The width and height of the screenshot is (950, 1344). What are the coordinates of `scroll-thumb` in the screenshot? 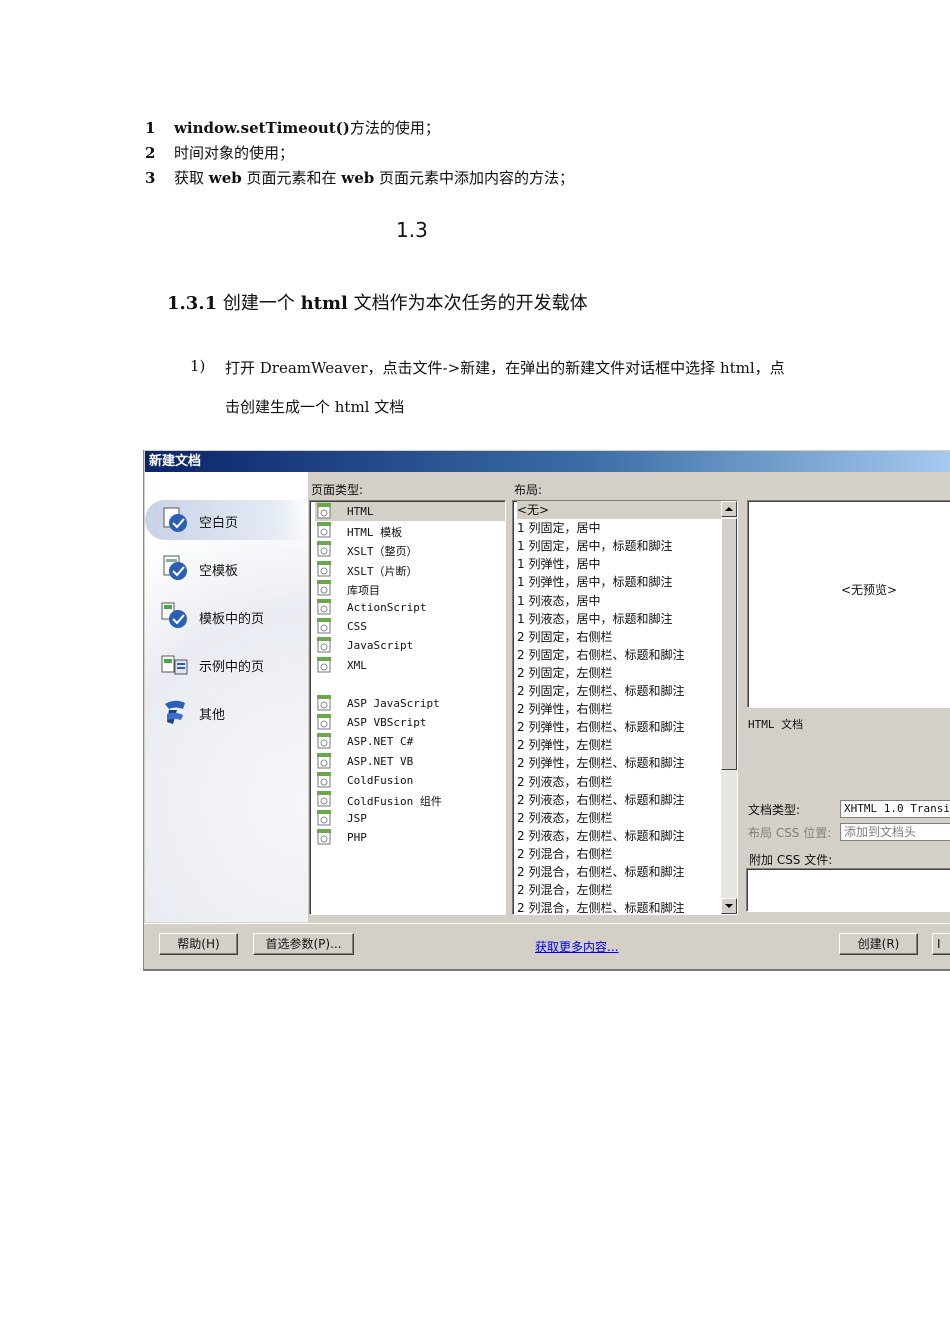 It's located at (729, 644).